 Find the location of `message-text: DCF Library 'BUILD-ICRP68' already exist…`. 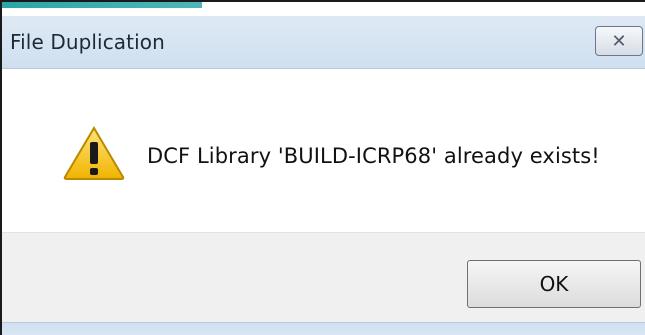

message-text: DCF Library 'BUILD-ICRP68' already exist… is located at coordinates (373, 156).